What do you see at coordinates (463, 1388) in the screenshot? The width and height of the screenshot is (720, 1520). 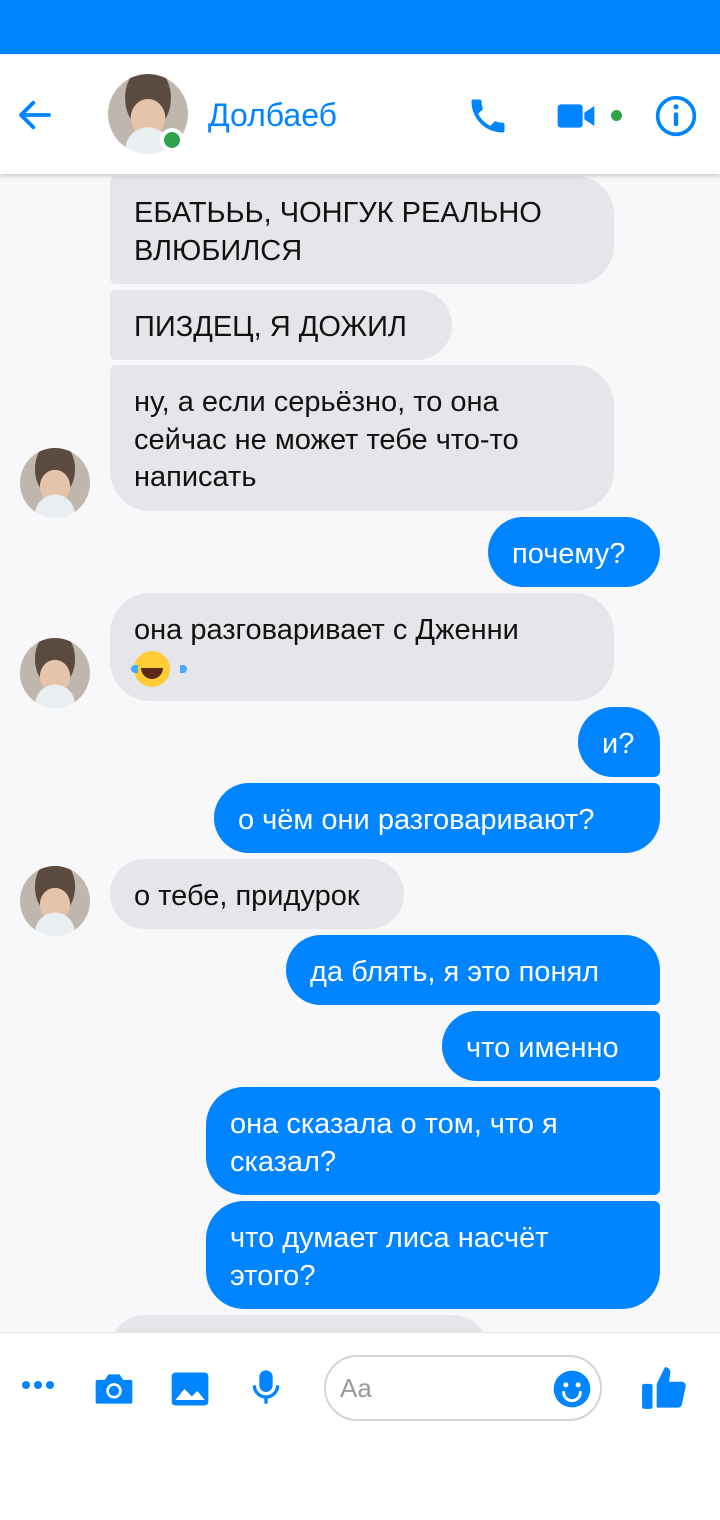 I see `message-input: Aa` at bounding box center [463, 1388].